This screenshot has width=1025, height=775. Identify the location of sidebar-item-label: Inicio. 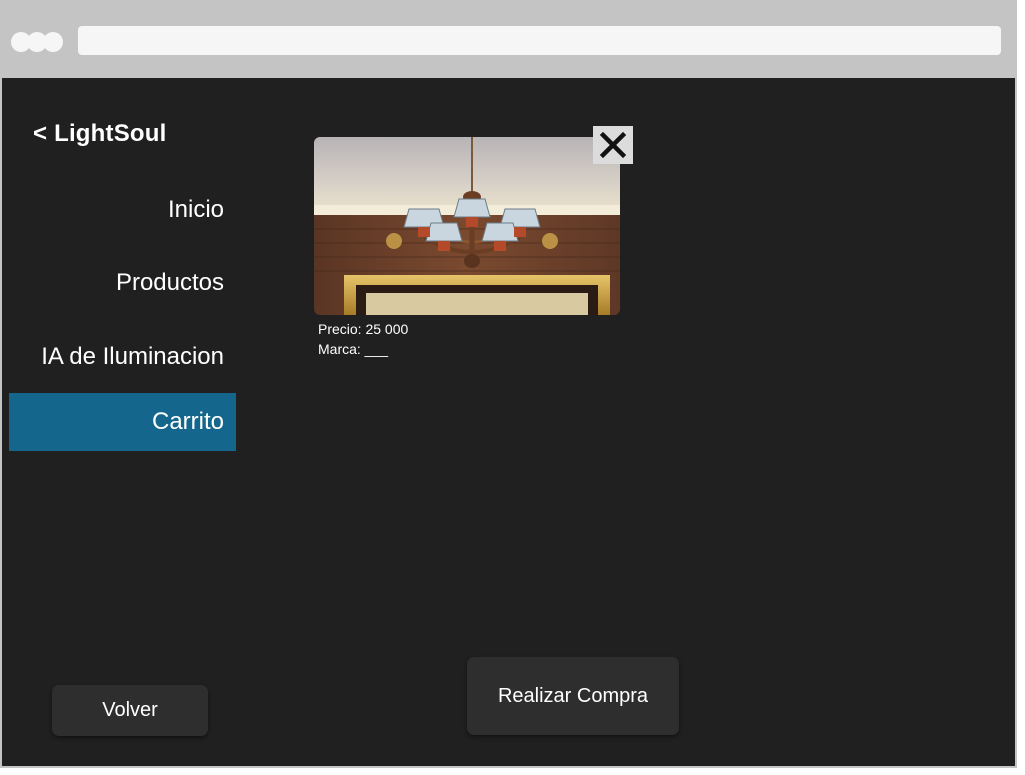
(195, 209).